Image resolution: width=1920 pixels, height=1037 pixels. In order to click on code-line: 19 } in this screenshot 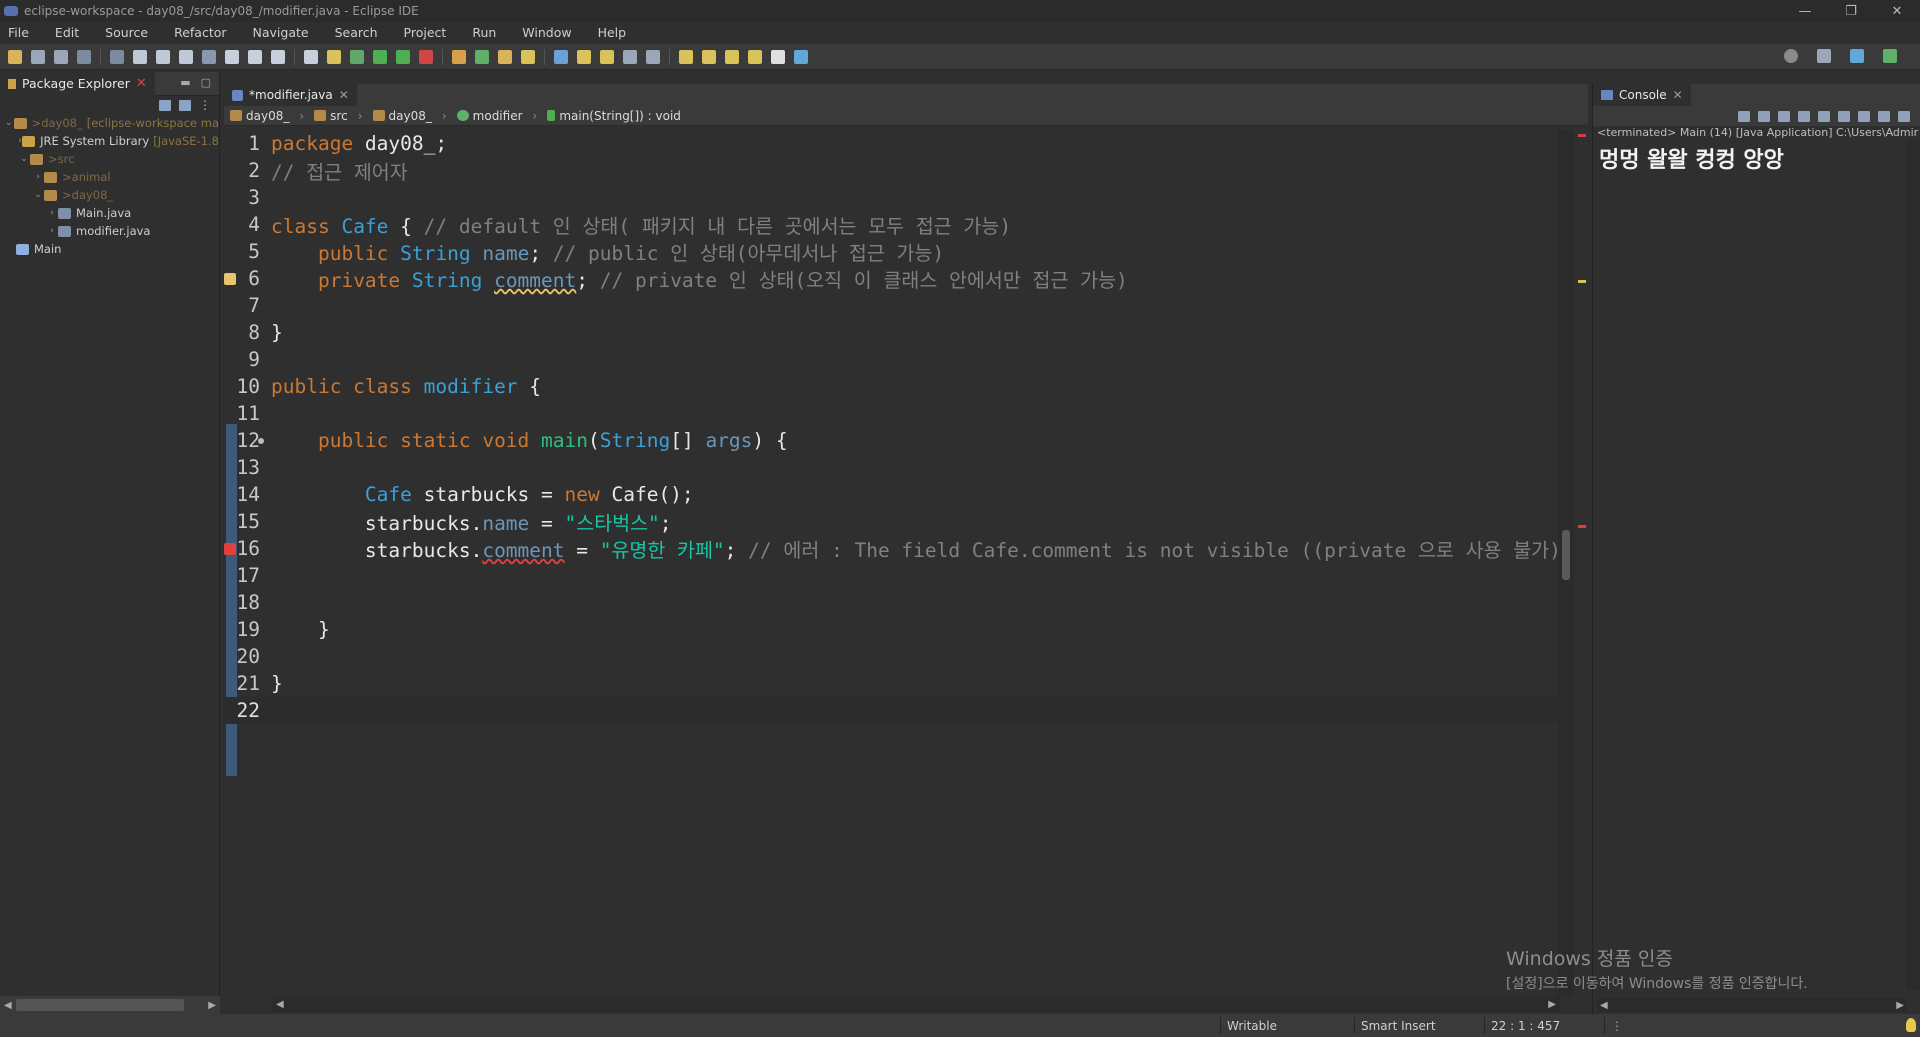, I will do `click(899, 629)`.